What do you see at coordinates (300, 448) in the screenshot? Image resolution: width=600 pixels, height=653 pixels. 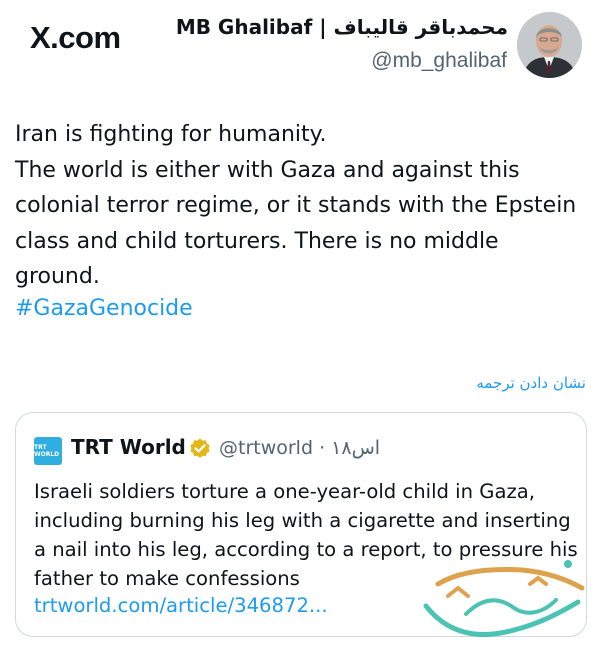 I see `quoted-handle-time: @trtworld · ۱۸اس` at bounding box center [300, 448].